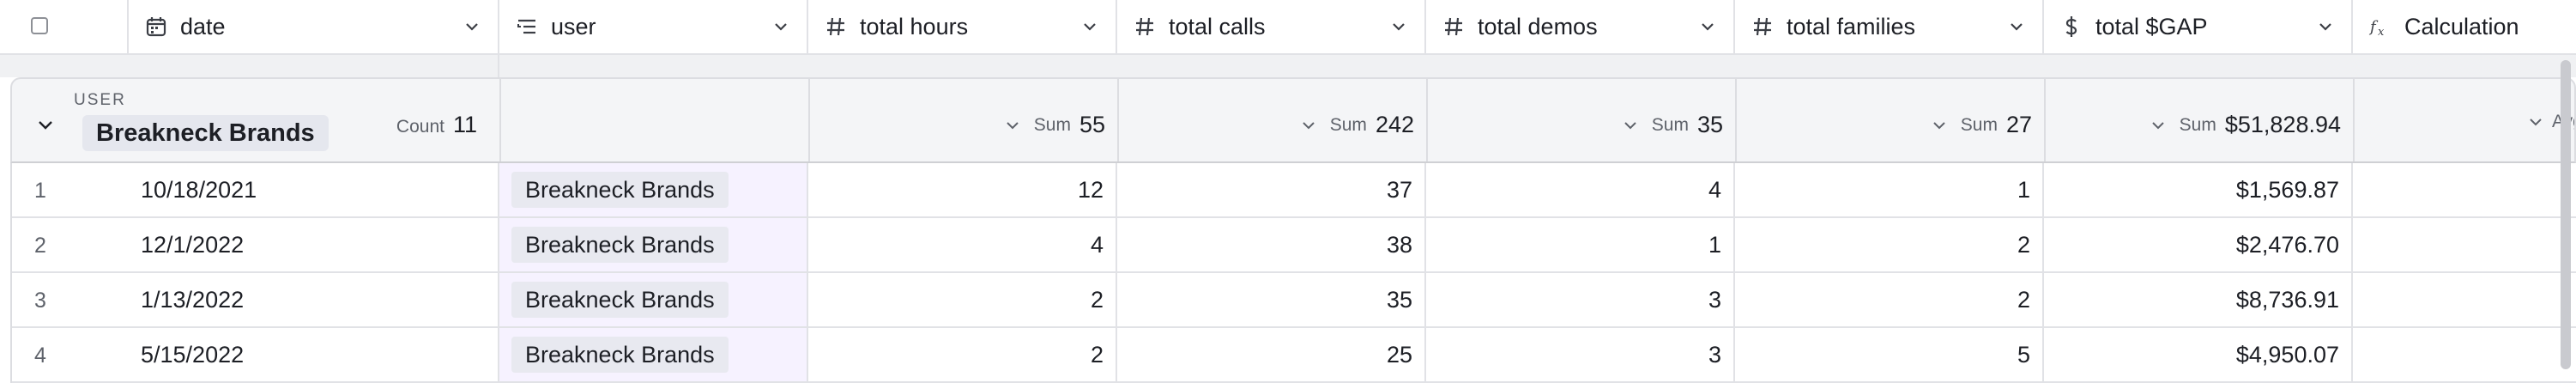 The image size is (2576, 383). Describe the element at coordinates (2464, 120) in the screenshot. I see `group-aggregate-calculation: Avg` at that location.